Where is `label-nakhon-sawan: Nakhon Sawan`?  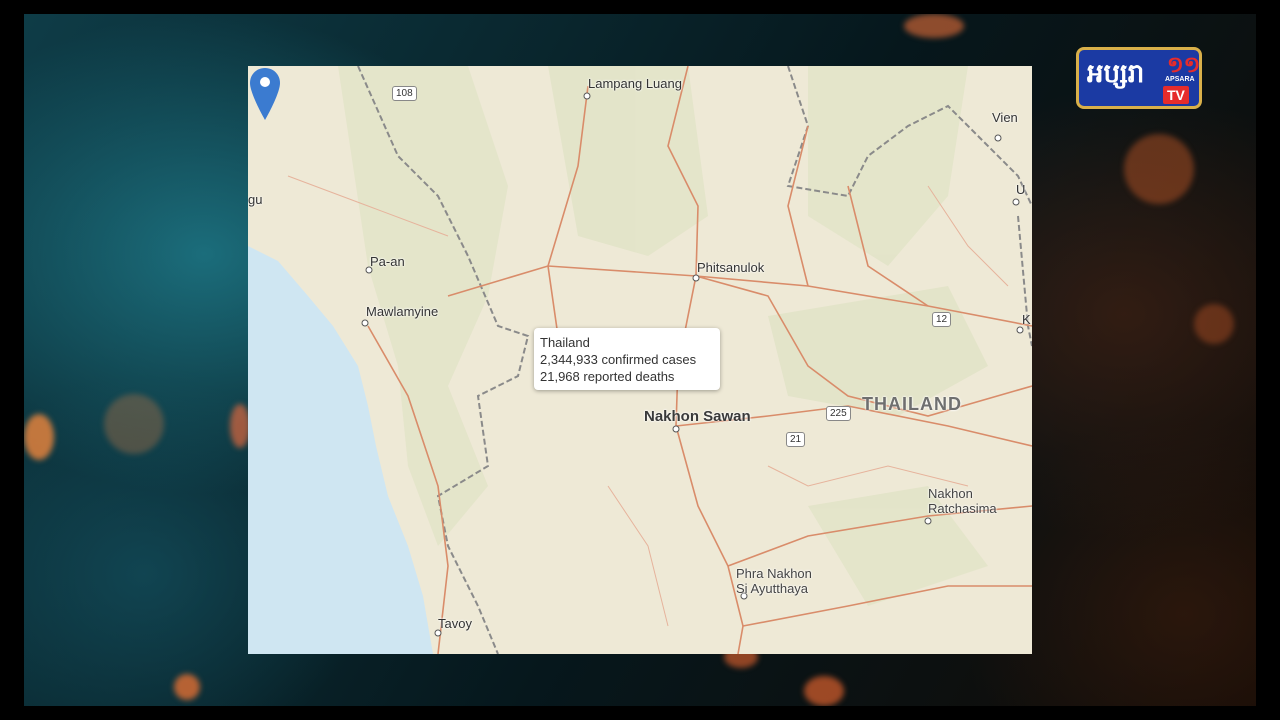 label-nakhon-sawan: Nakhon Sawan is located at coordinates (697, 416).